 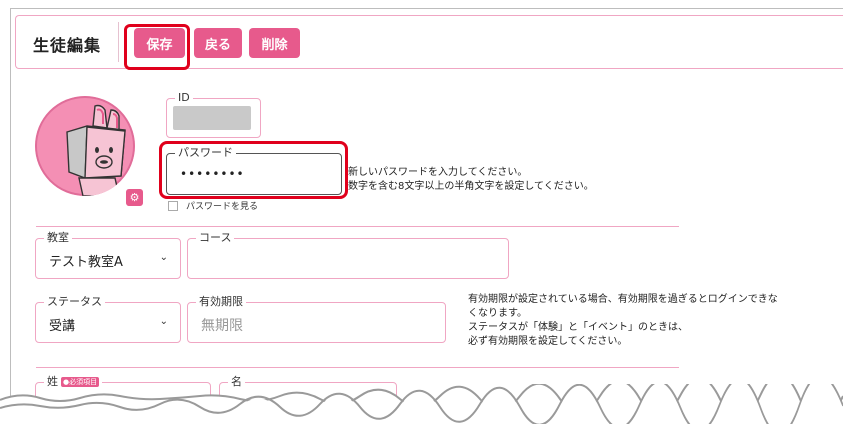 What do you see at coordinates (67, 45) in the screenshot?
I see `page-title: 生徒編集` at bounding box center [67, 45].